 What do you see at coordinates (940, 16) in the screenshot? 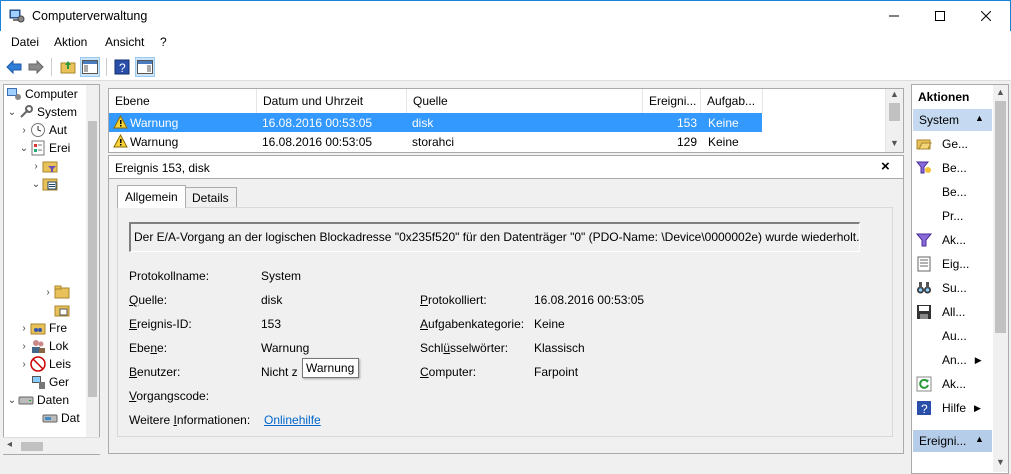
I see `maximize-button` at bounding box center [940, 16].